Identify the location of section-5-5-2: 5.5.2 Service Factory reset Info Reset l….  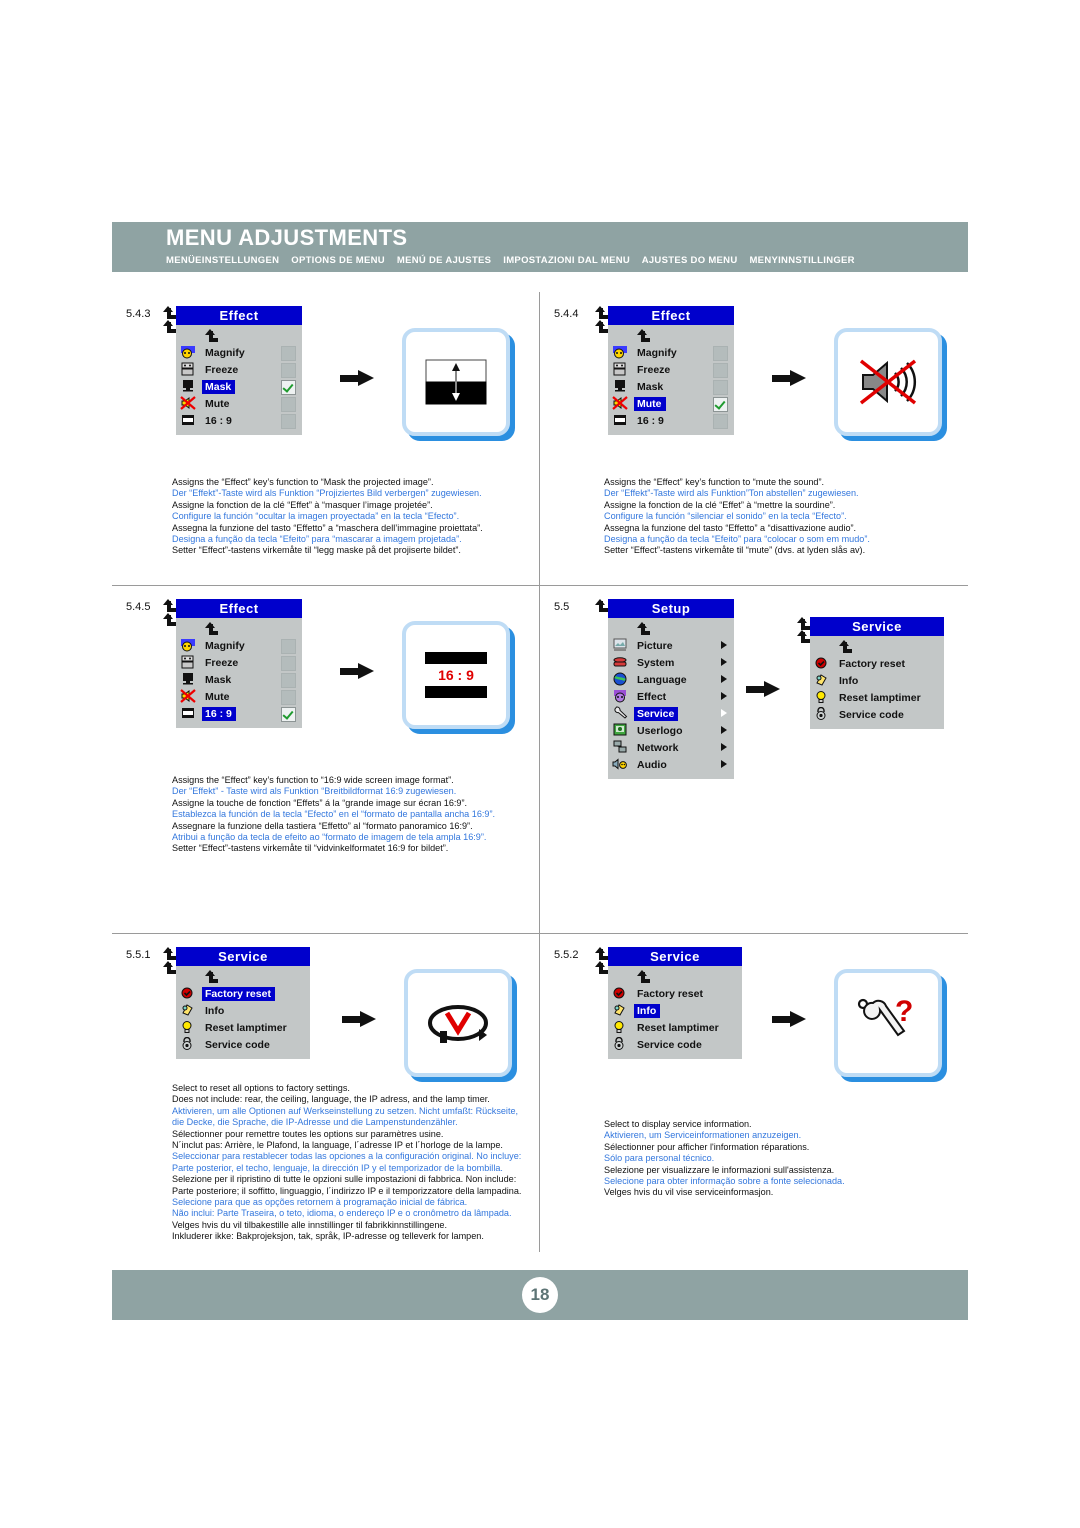
(754, 1092).